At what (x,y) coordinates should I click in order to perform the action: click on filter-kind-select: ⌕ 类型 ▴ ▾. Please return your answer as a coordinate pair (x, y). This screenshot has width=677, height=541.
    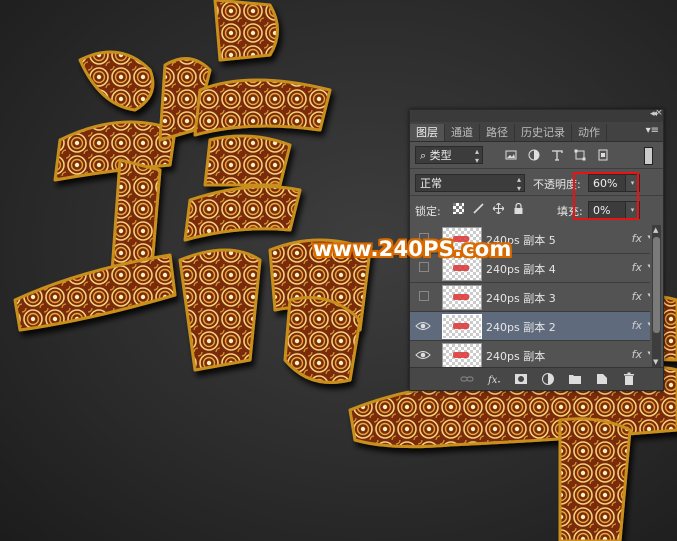
    Looking at the image, I should click on (449, 155).